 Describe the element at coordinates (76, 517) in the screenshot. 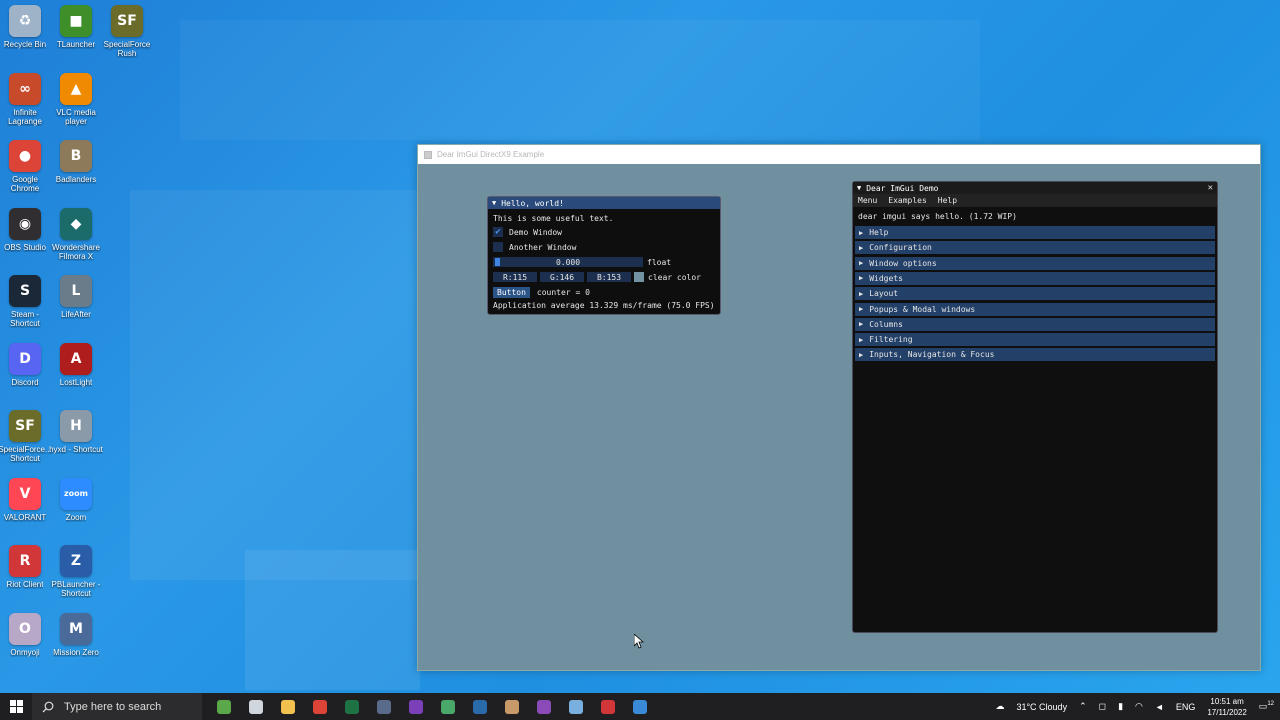

I see `desktop-icon-label: Zoom` at that location.